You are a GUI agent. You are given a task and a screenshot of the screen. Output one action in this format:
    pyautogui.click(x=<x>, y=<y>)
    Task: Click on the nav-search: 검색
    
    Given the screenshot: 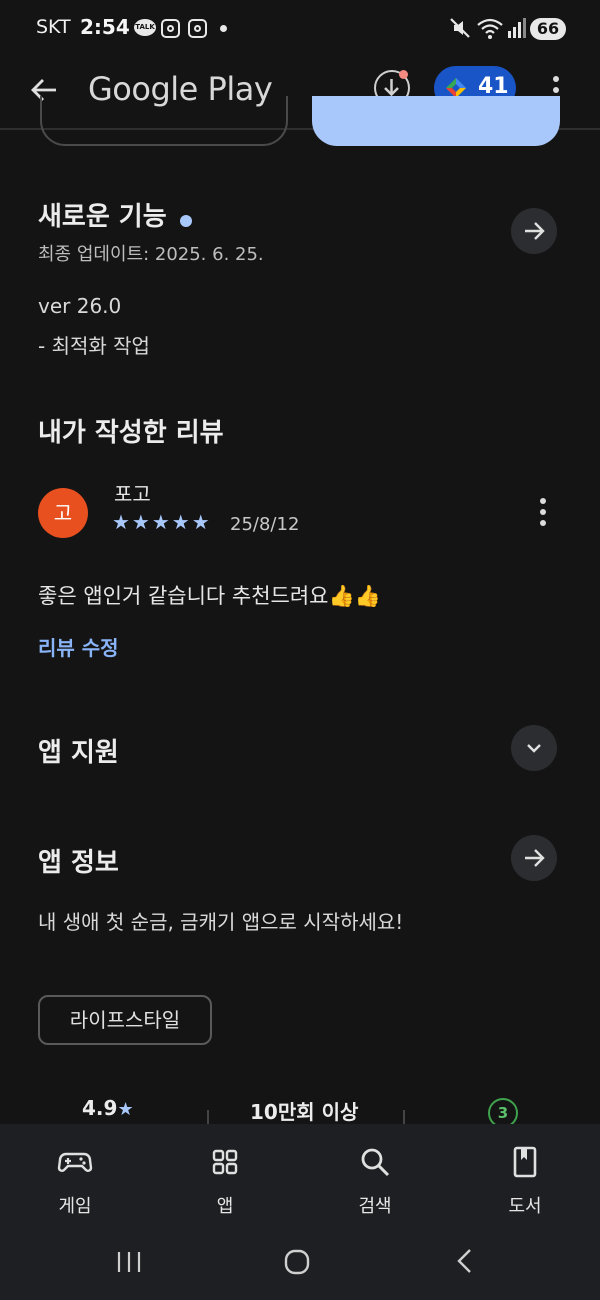 What is the action you would take?
    pyautogui.click(x=375, y=1182)
    